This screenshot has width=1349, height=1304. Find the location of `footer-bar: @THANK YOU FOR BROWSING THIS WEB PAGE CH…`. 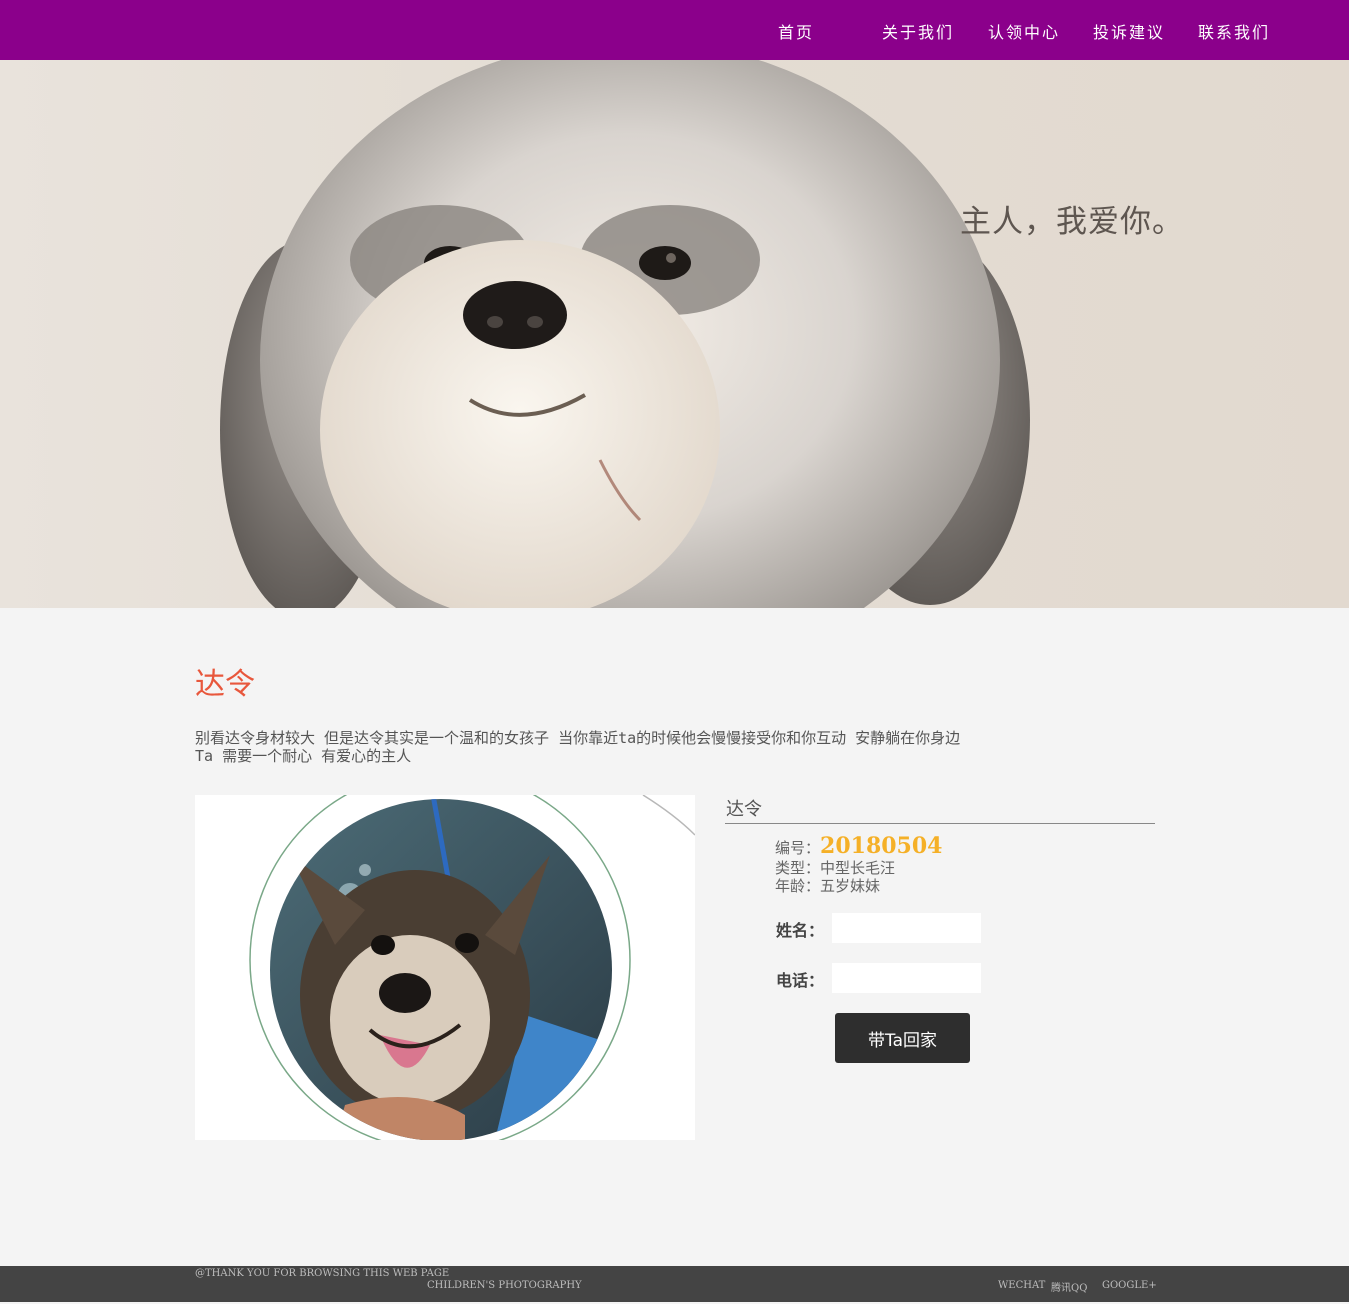

footer-bar: @THANK YOU FOR BROWSING THIS WEB PAGE CH… is located at coordinates (674, 1284).